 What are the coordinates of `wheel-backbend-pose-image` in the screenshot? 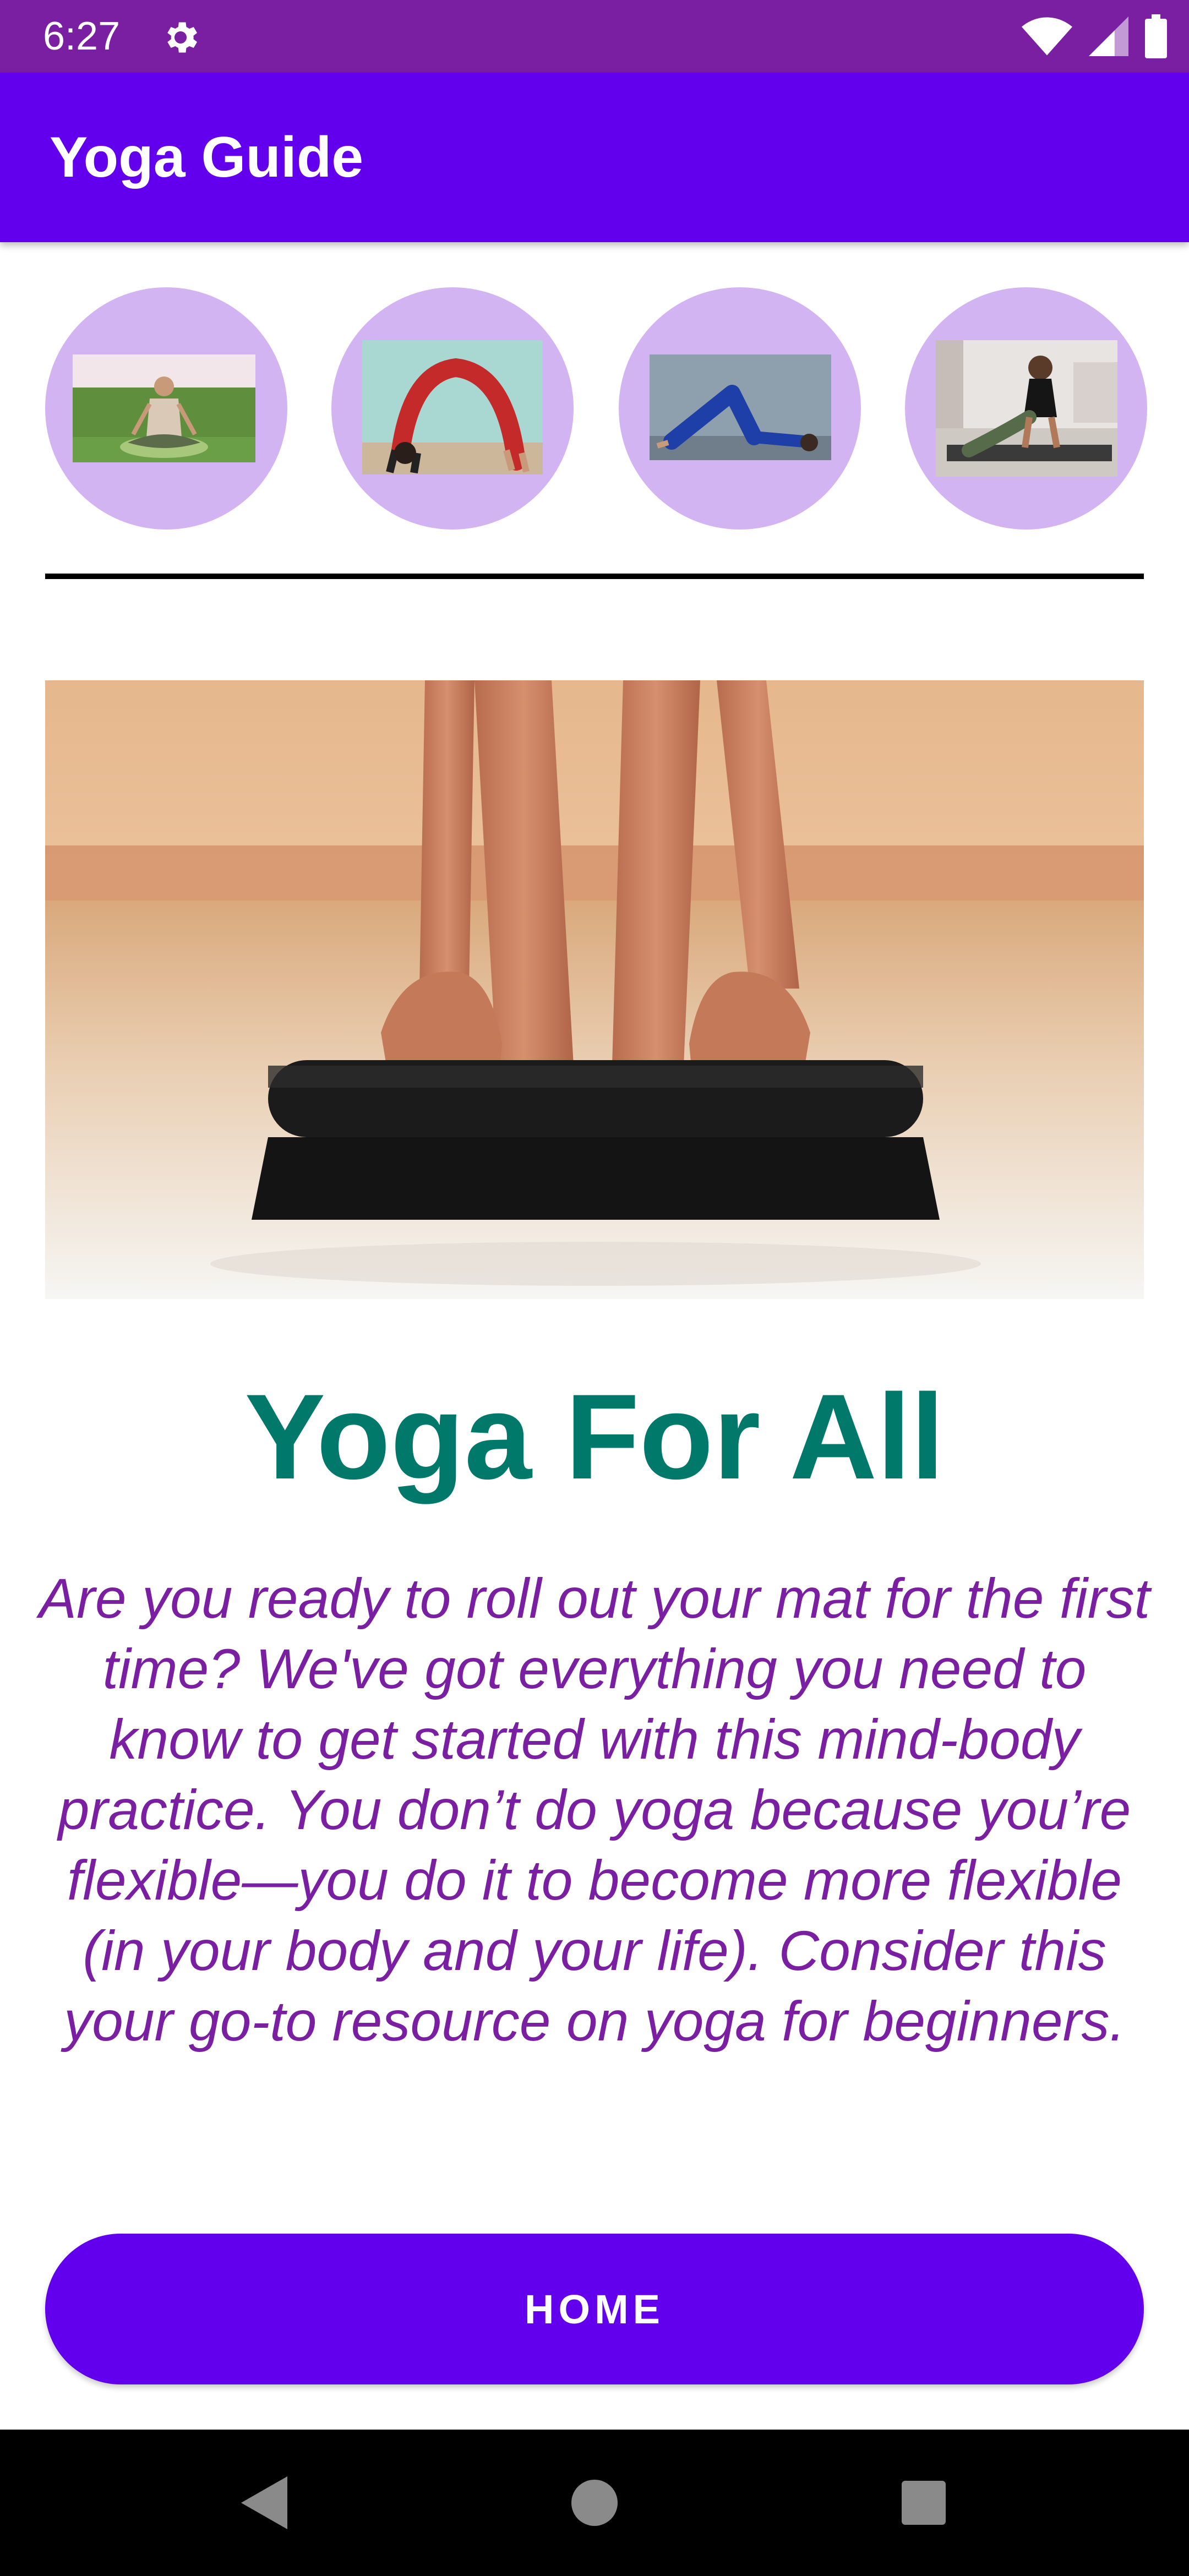 It's located at (452, 407).